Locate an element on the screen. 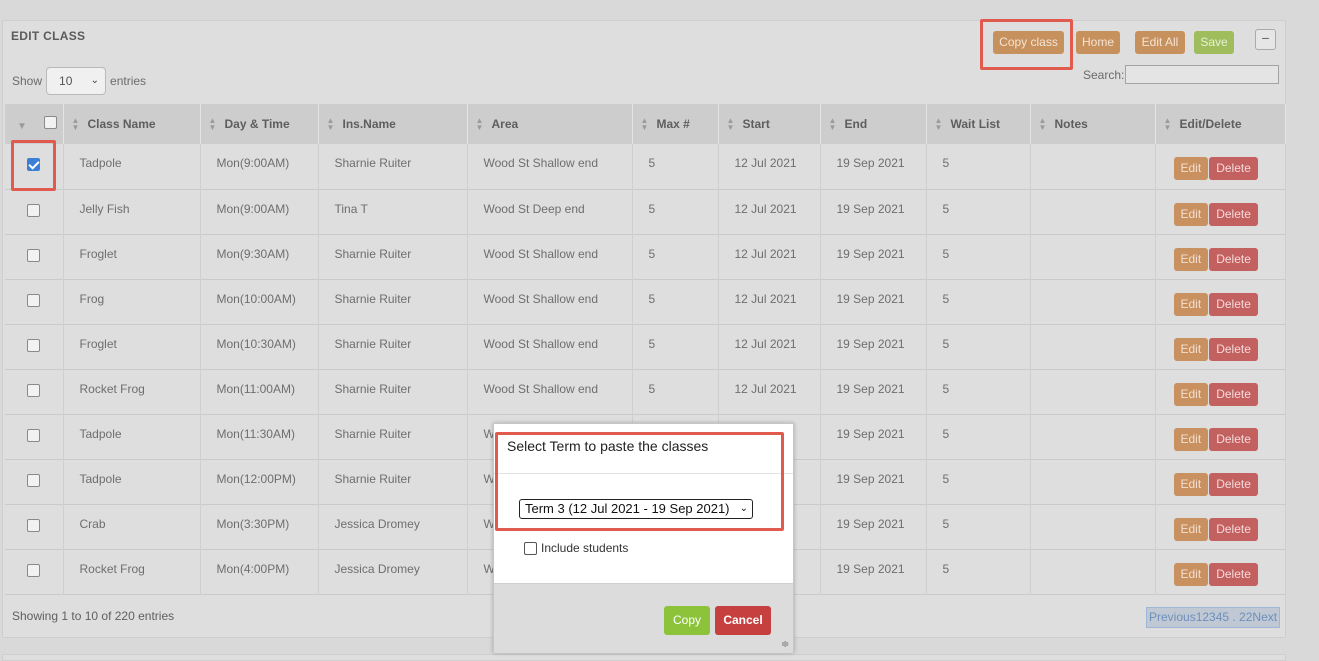 This screenshot has width=1319, height=661. col-edit-delete: ▲ ▼ Edit/Delete is located at coordinates (1220, 124).